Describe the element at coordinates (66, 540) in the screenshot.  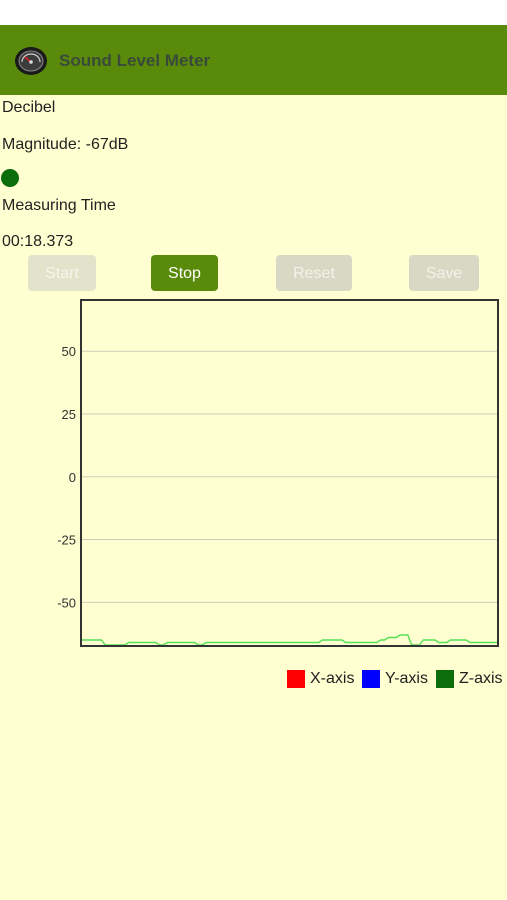
I see `y-tick-label: -25` at that location.